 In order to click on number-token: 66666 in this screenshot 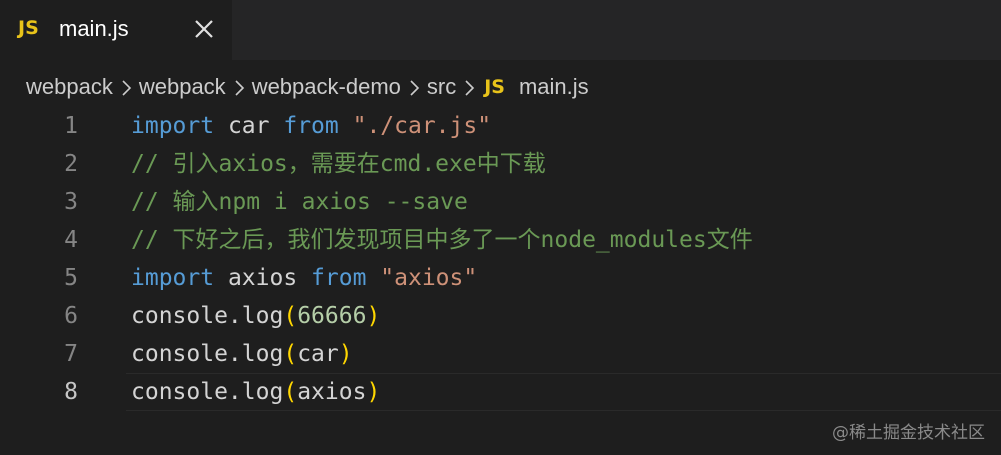, I will do `click(332, 316)`.